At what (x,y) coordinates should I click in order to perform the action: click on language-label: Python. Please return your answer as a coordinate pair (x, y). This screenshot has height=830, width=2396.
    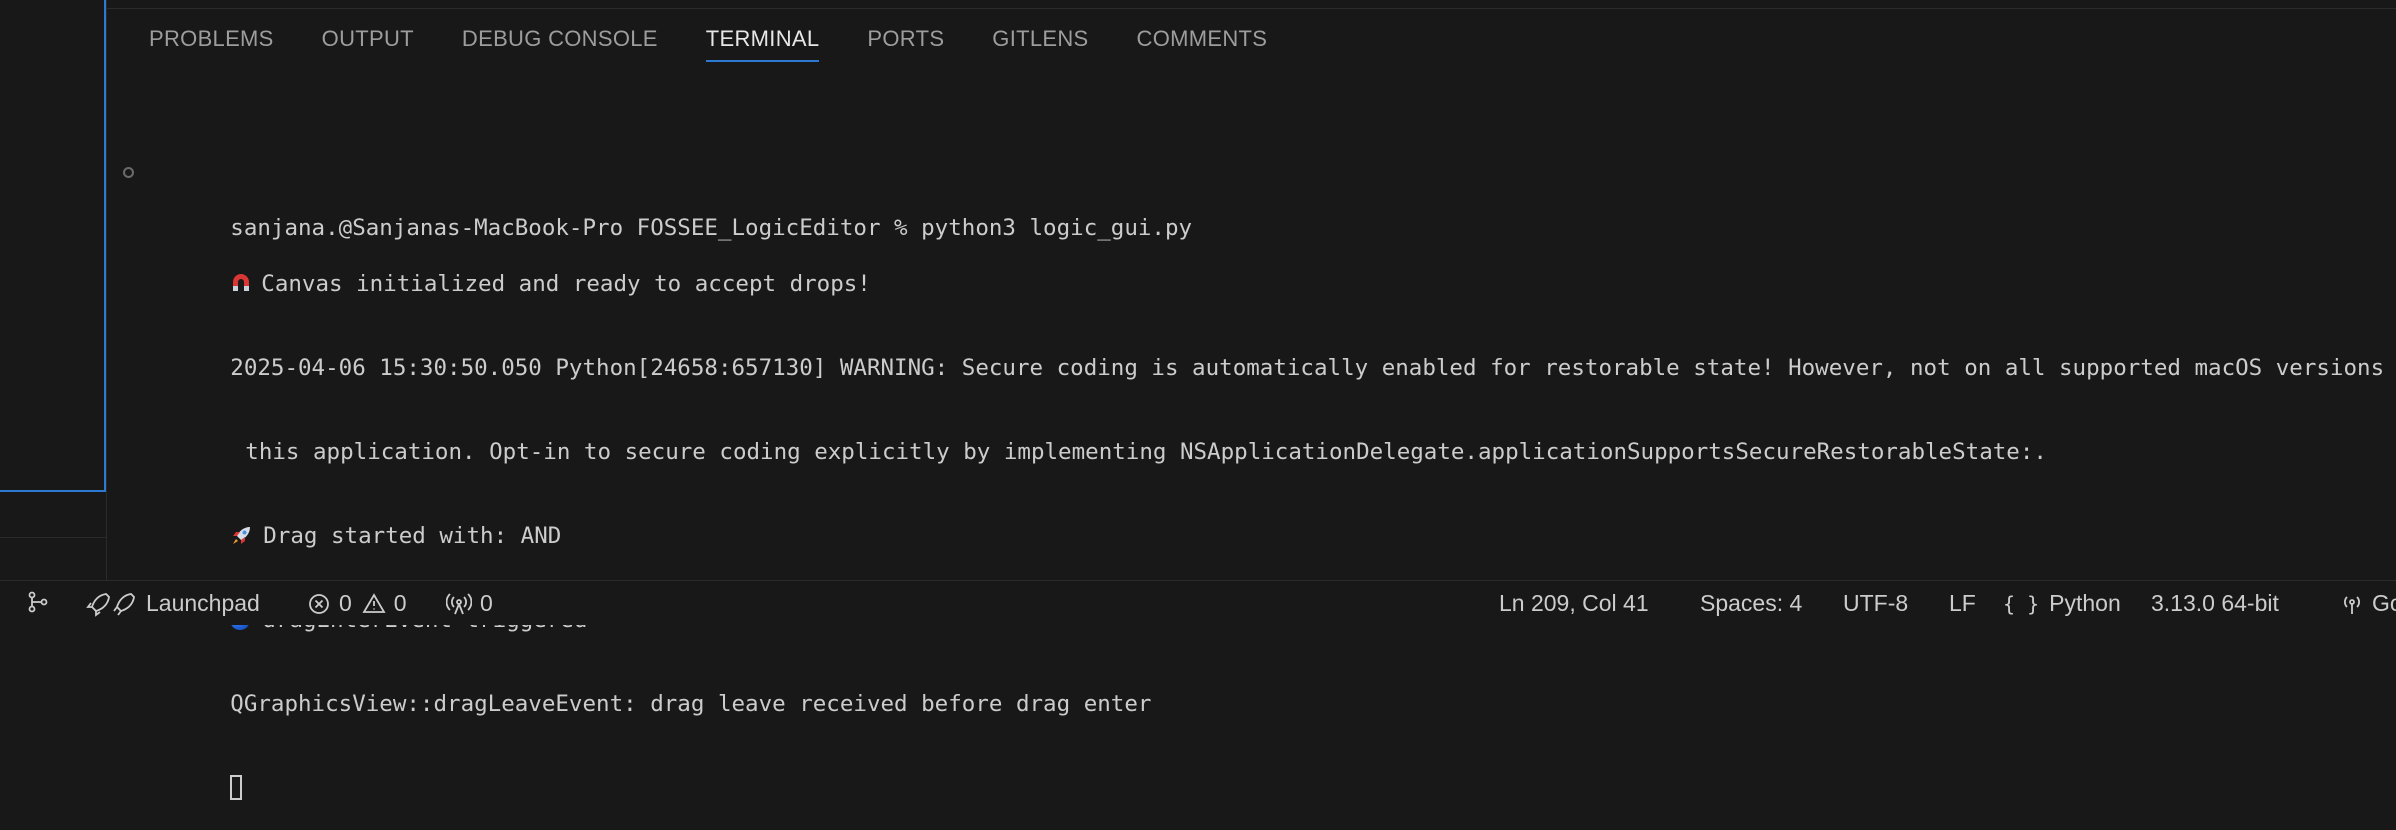
    Looking at the image, I should click on (2085, 603).